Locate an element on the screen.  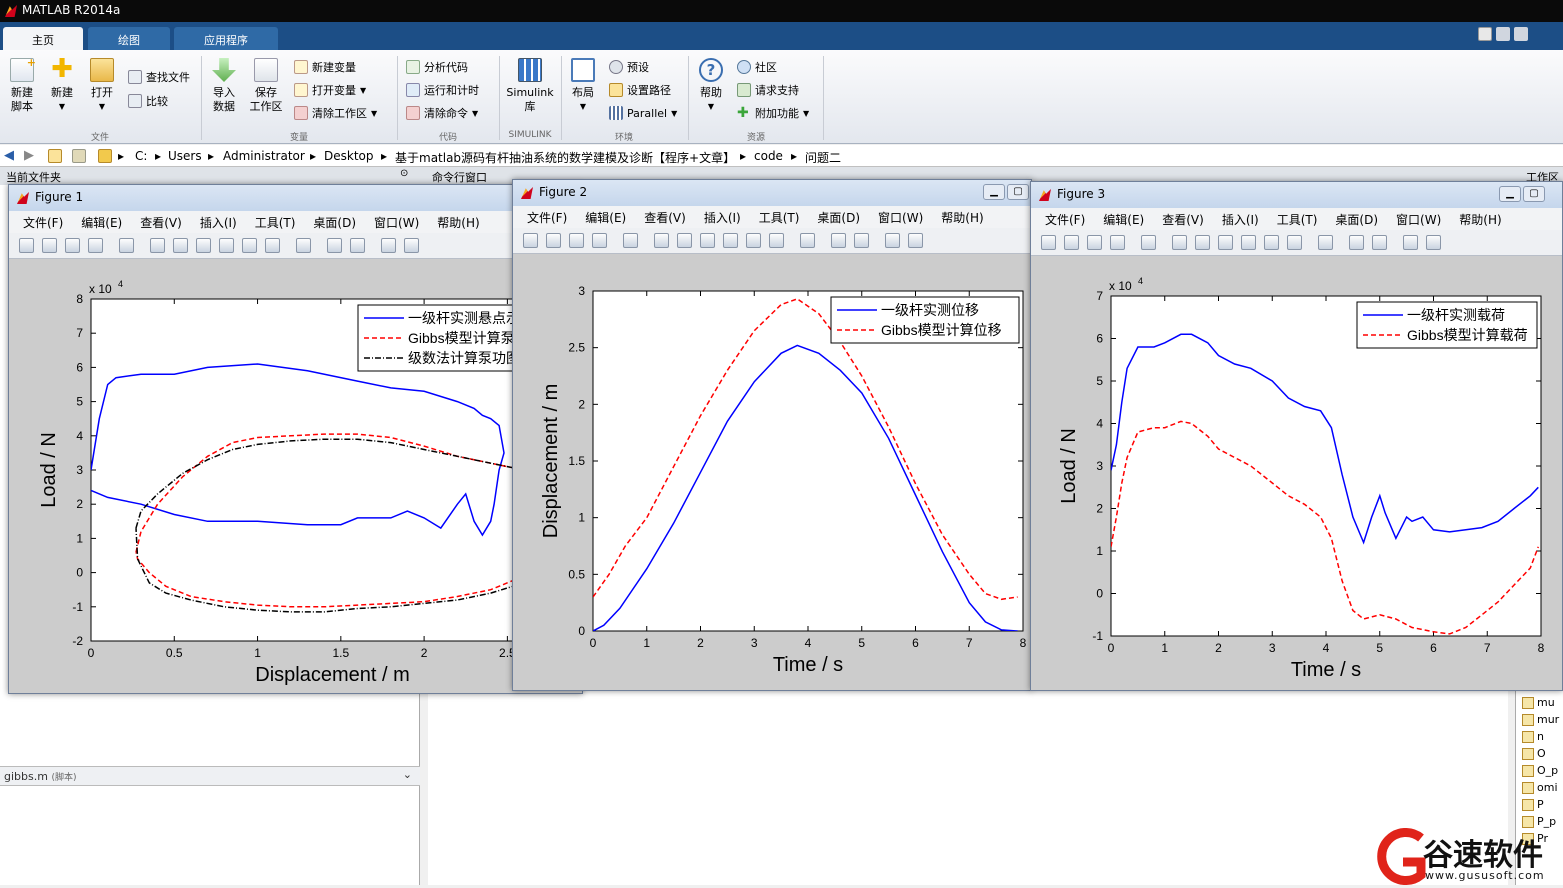
file-details-bar: gibbs.m (脚本) ⌄ is located at coordinates (210, 776).